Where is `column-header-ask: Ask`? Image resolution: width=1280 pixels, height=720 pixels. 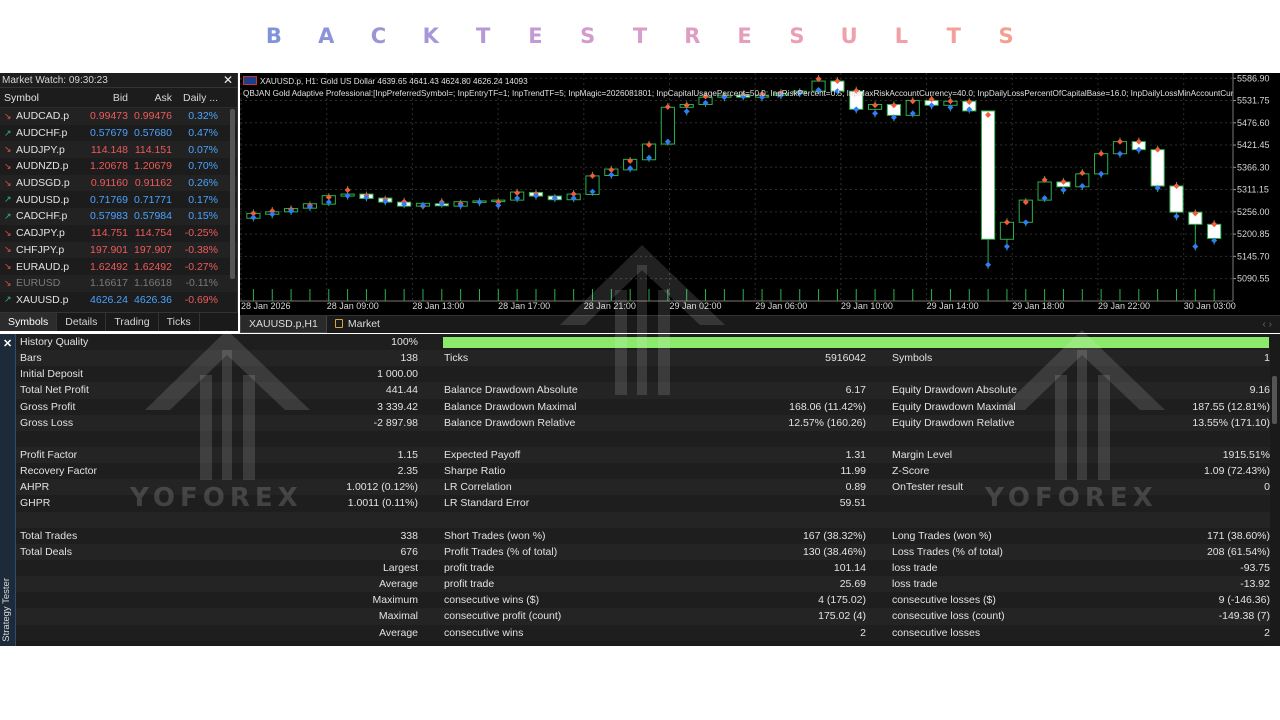
column-header-ask: Ask is located at coordinates (152, 98).